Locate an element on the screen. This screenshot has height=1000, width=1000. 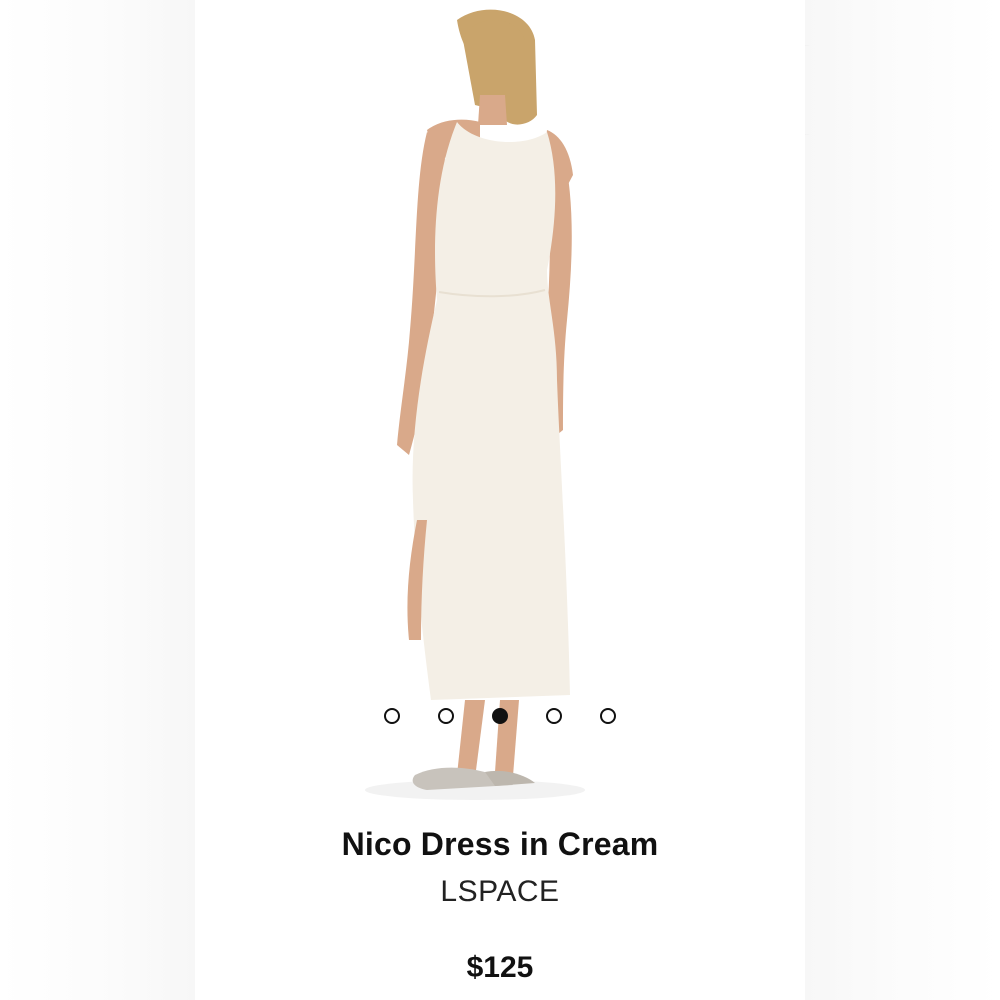
product-title: Nico Dress in Cream is located at coordinates (500, 844).